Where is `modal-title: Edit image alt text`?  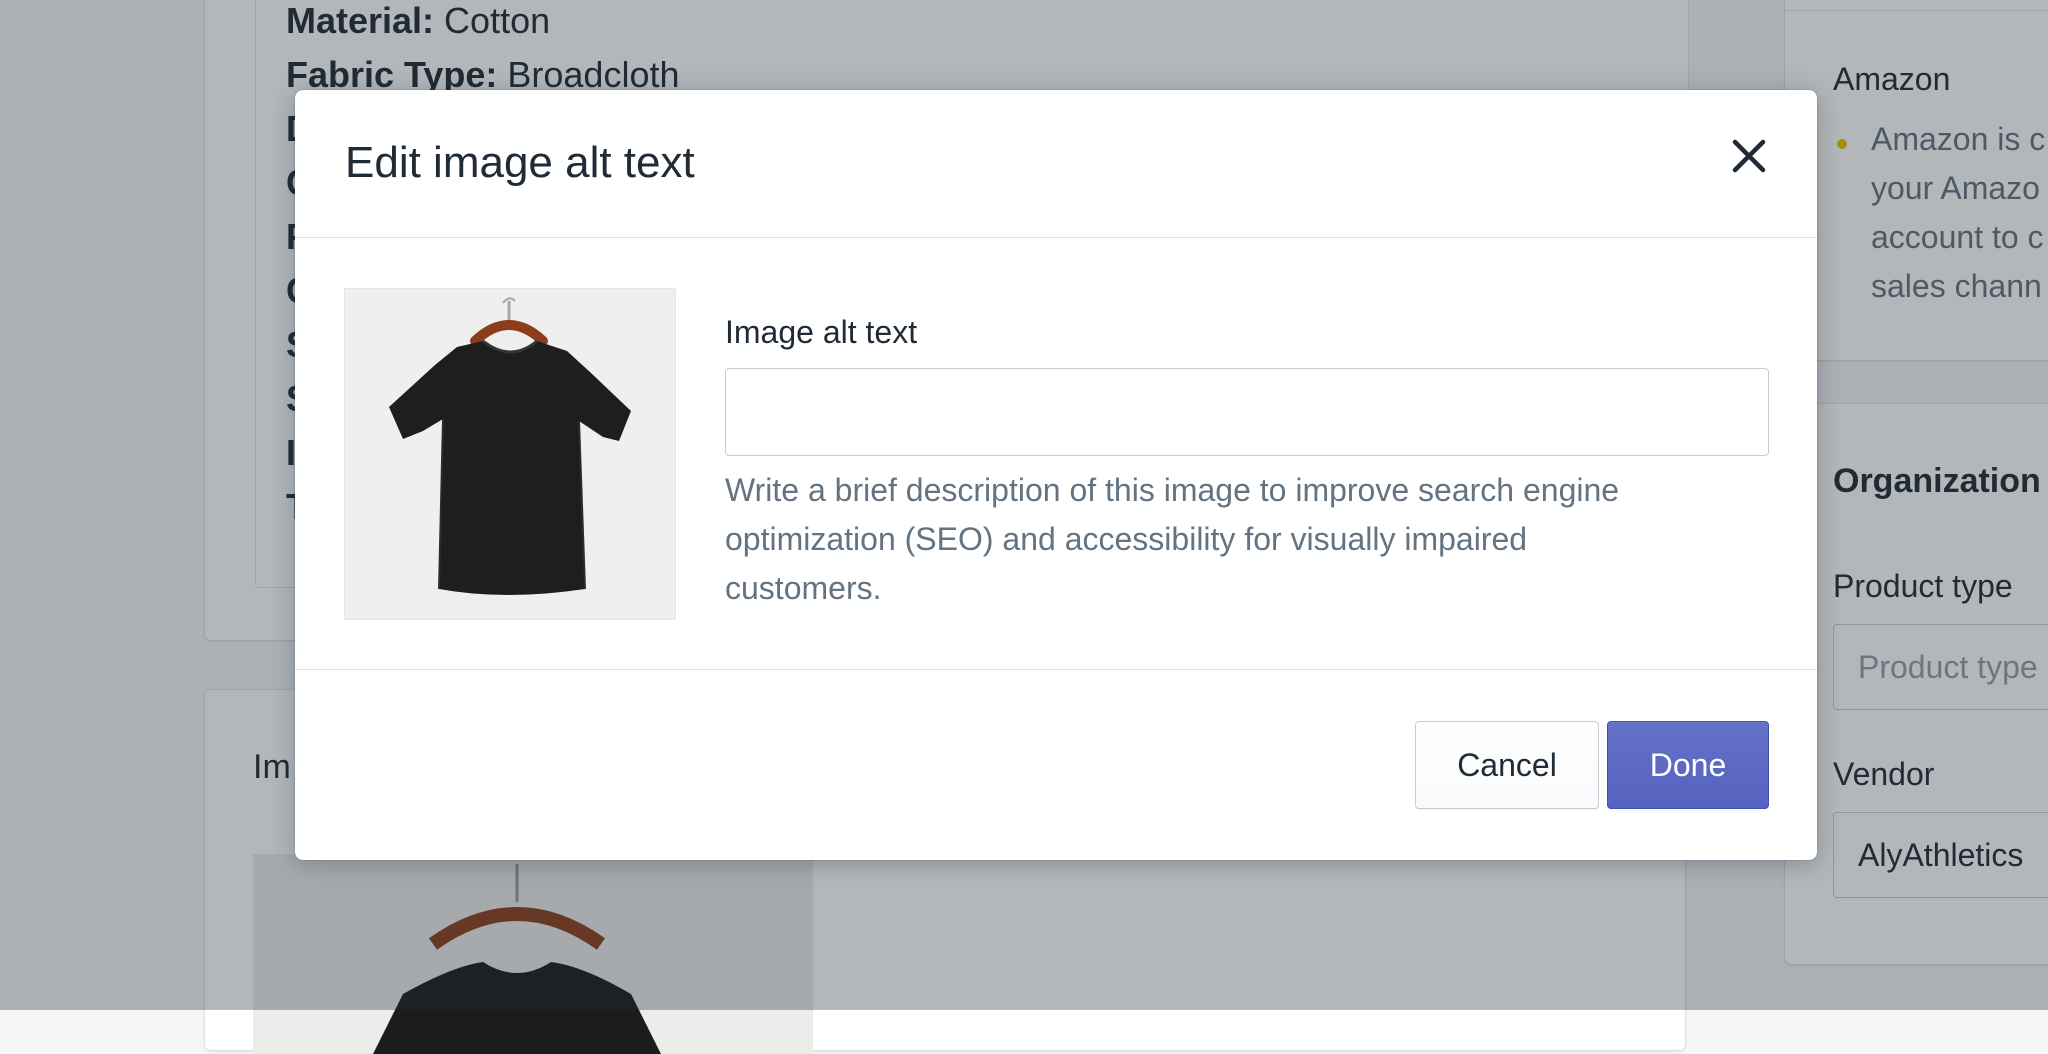
modal-title: Edit image alt text is located at coordinates (520, 162).